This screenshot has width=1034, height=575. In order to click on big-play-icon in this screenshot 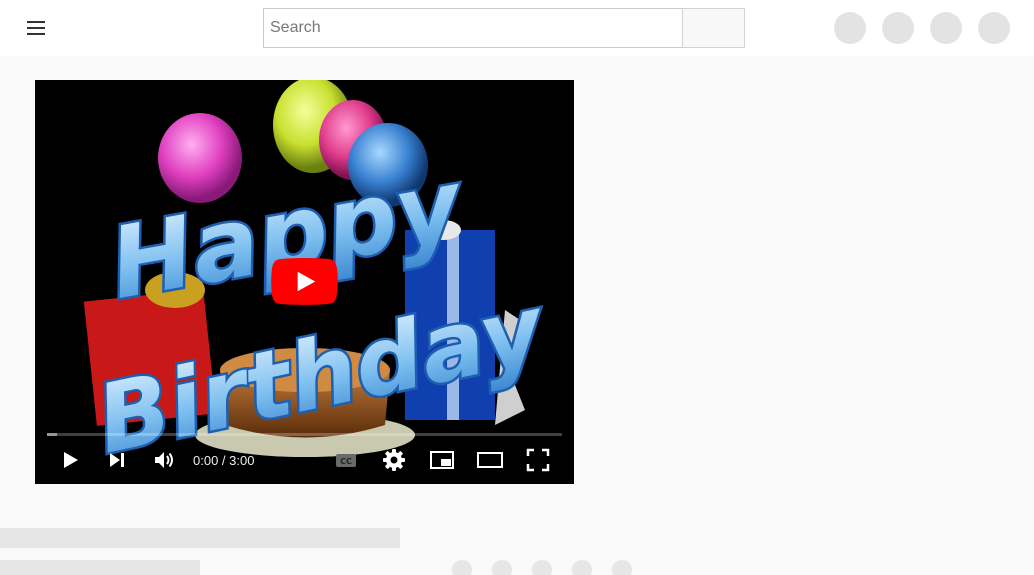, I will do `click(304, 281)`.